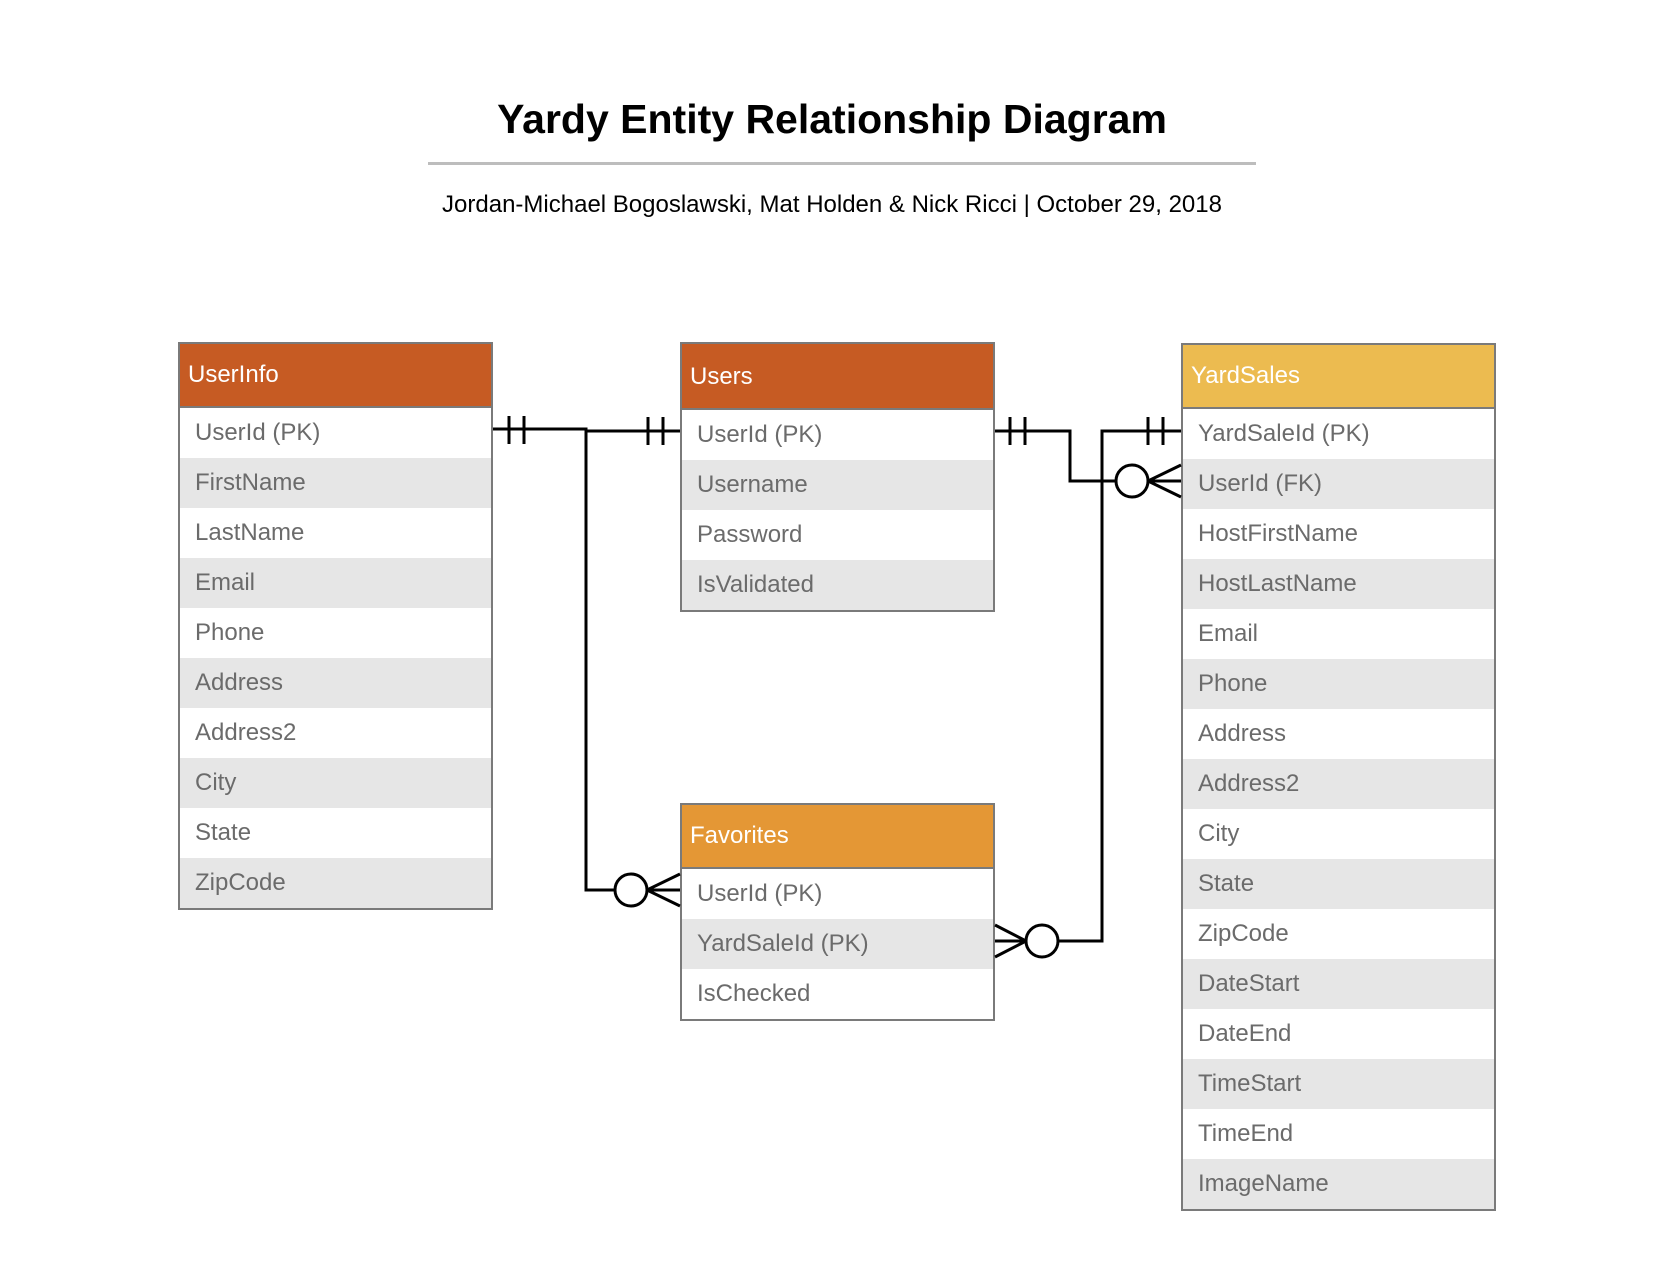  I want to click on rel-yardsales-favorites, so click(1087, 688).